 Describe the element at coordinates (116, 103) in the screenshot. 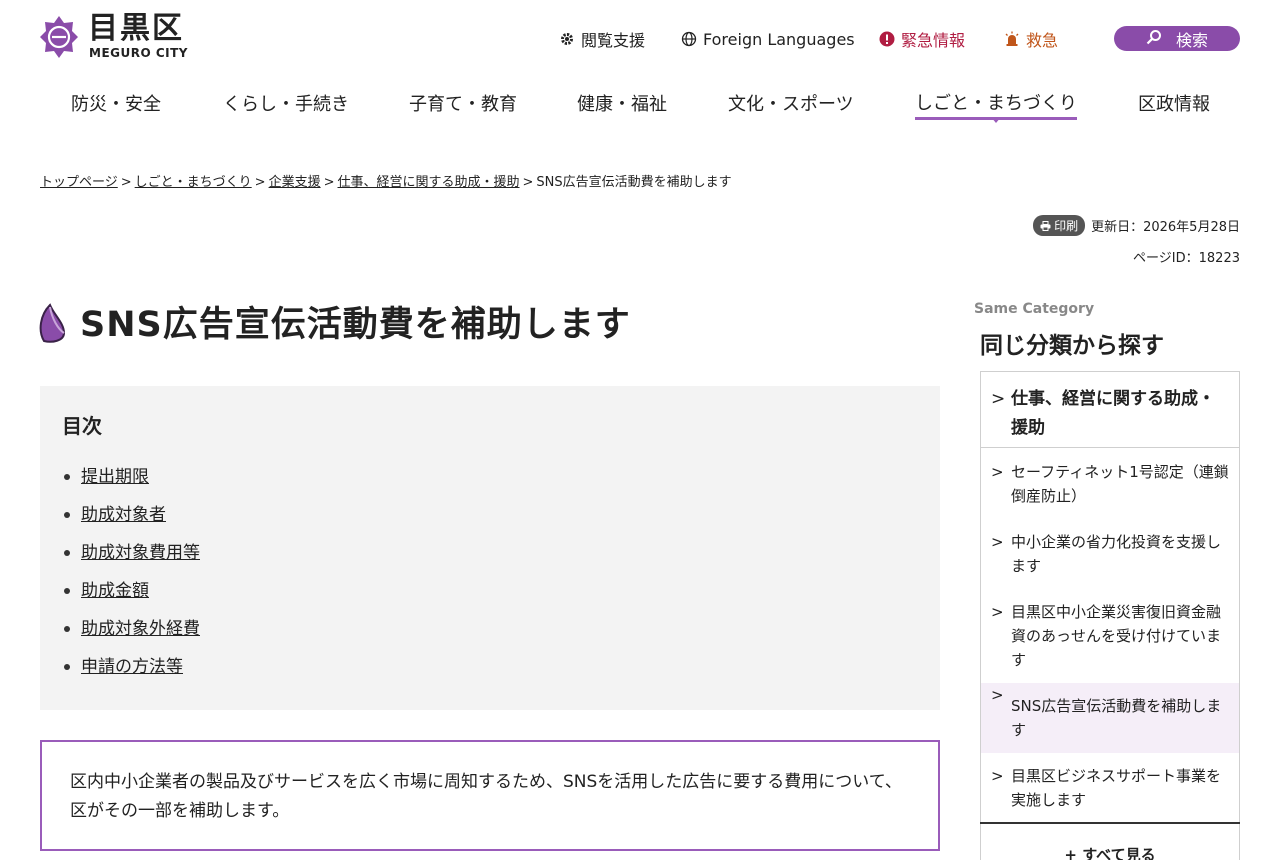

I see `gnav-item-disaster: 防災・安全` at that location.